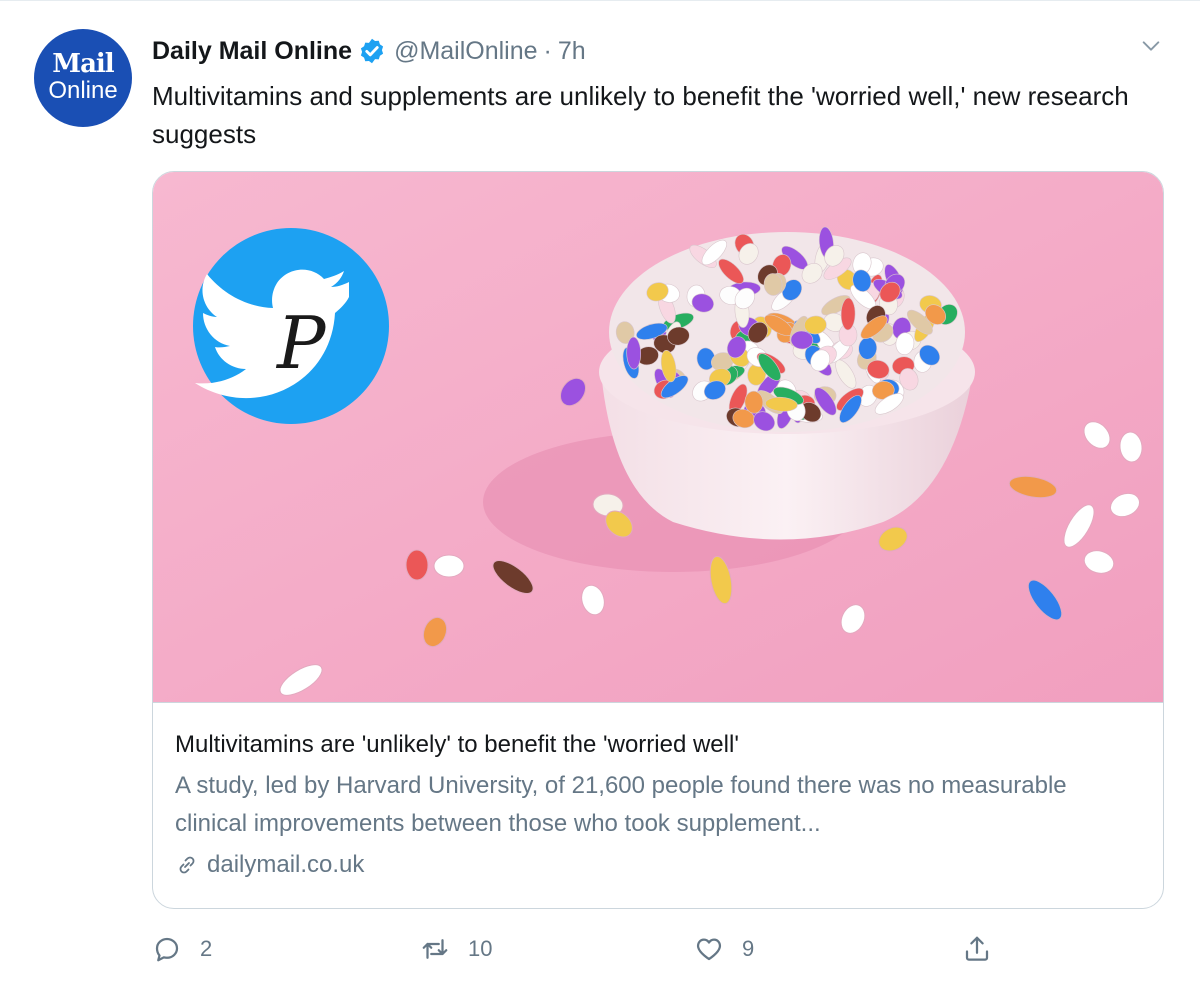  What do you see at coordinates (724, 949) in the screenshot?
I see `like-button: 9` at bounding box center [724, 949].